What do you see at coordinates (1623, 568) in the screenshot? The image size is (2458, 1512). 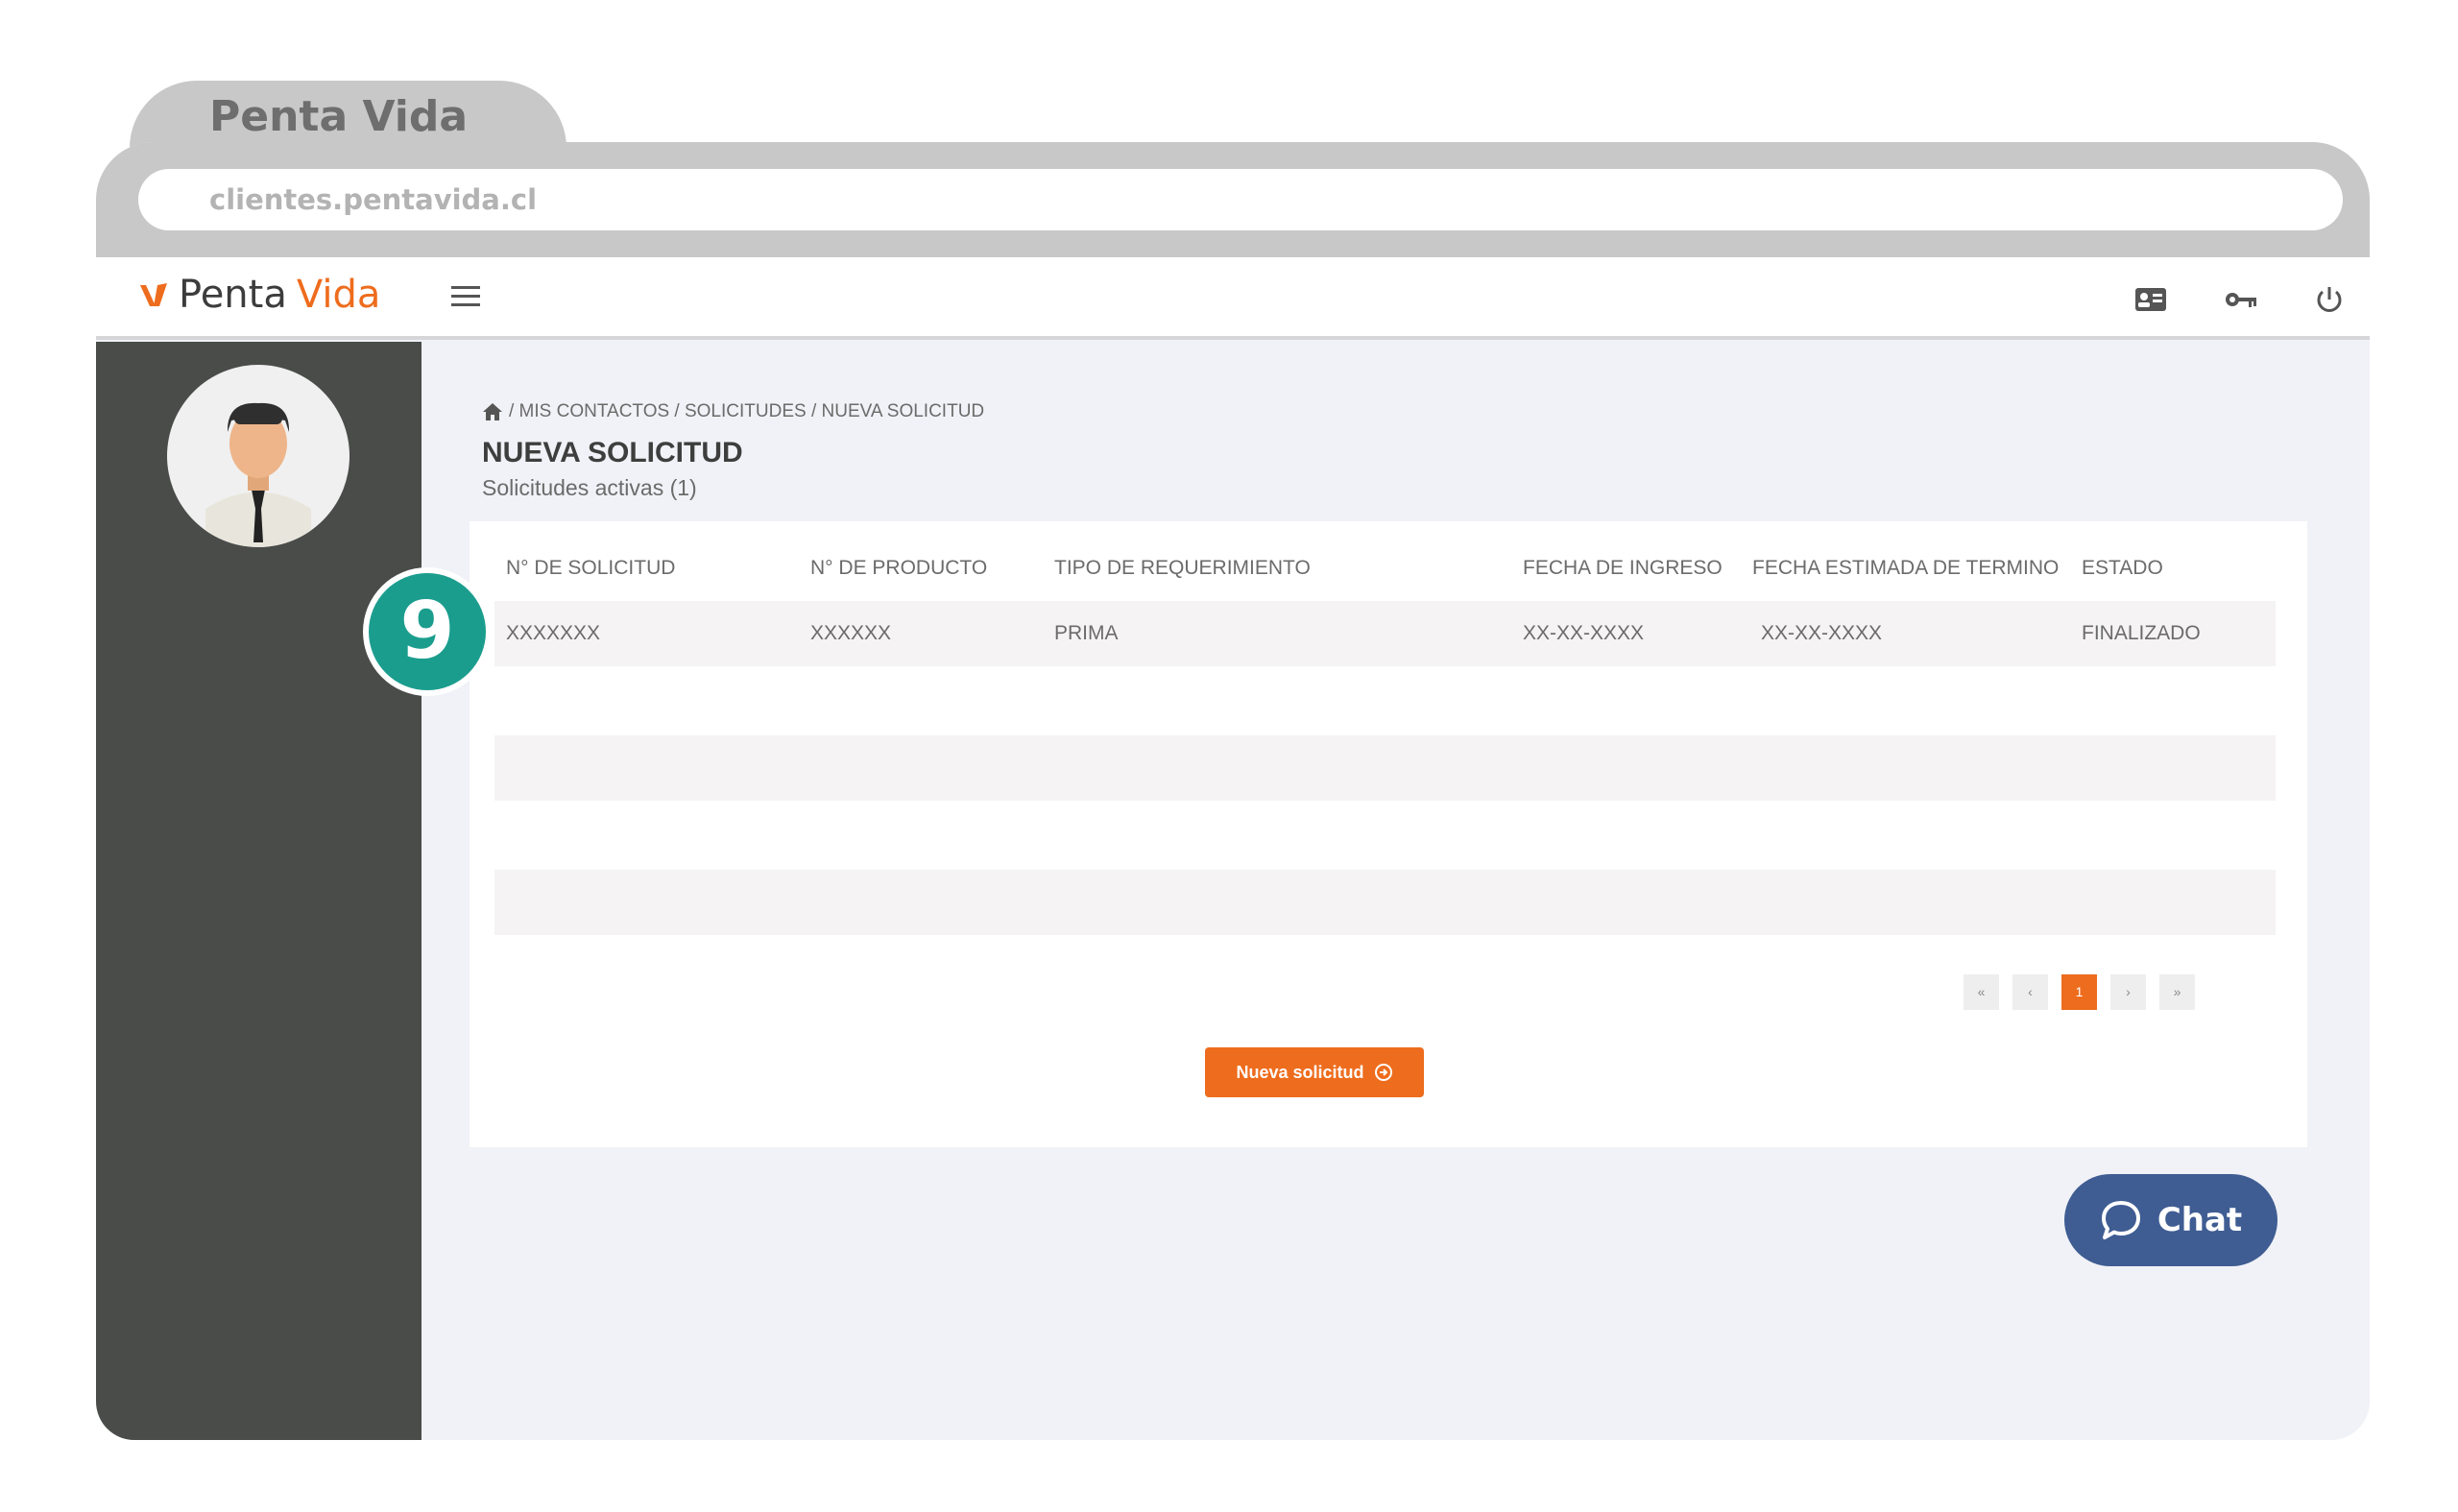 I see `column-header: FECHA DE INGRESO` at bounding box center [1623, 568].